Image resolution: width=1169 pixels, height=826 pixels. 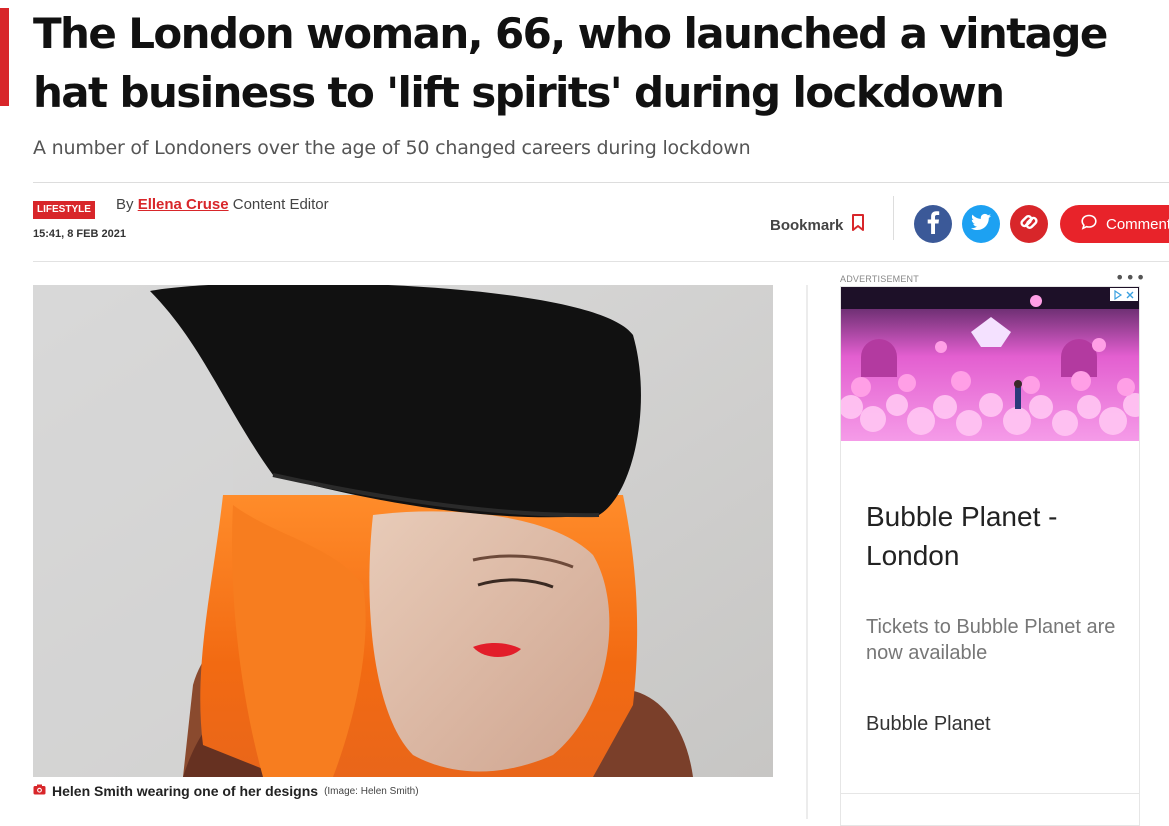 I want to click on twitter-icon, so click(x=981, y=224).